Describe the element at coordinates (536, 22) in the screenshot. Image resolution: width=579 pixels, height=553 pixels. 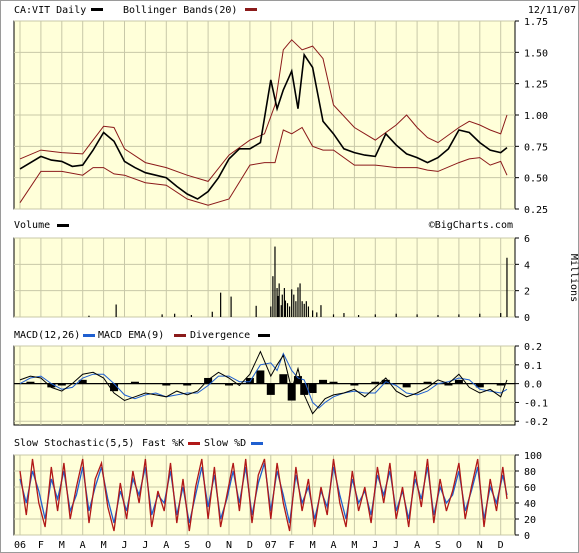
I see `price-y-tick-label: 1.75` at that location.